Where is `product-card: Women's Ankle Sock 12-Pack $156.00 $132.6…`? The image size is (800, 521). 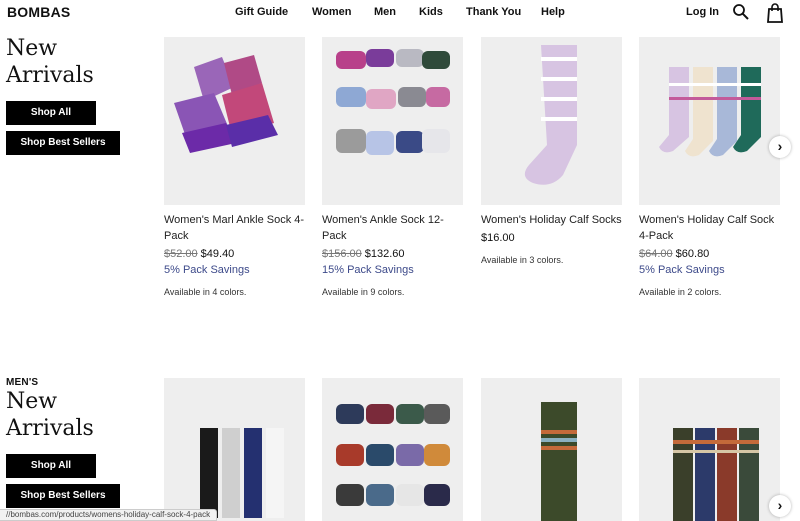 product-card: Women's Ankle Sock 12-Pack $156.00 $132.6… is located at coordinates (392, 167).